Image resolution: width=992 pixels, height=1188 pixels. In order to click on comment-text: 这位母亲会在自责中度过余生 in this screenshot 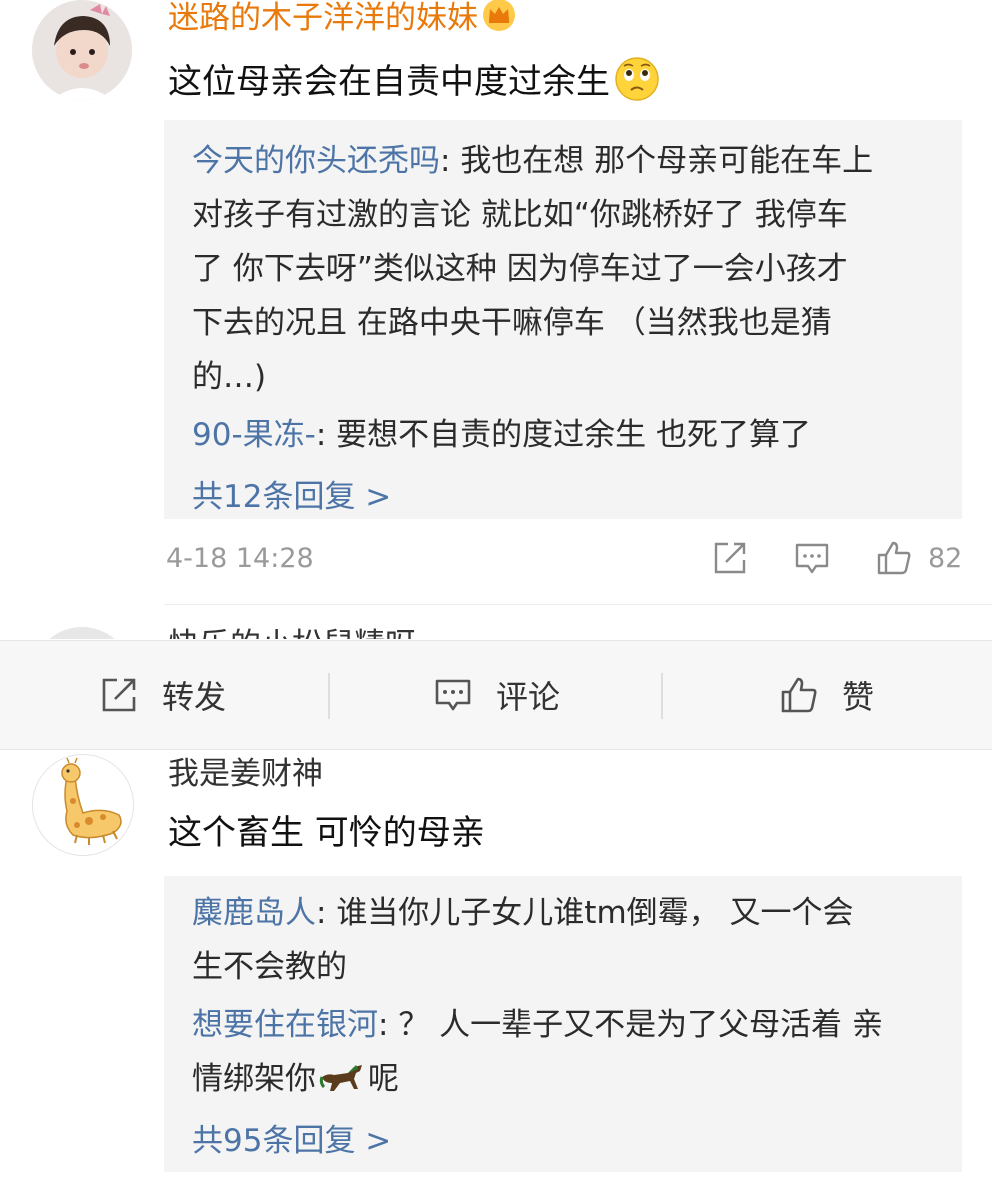, I will do `click(414, 80)`.